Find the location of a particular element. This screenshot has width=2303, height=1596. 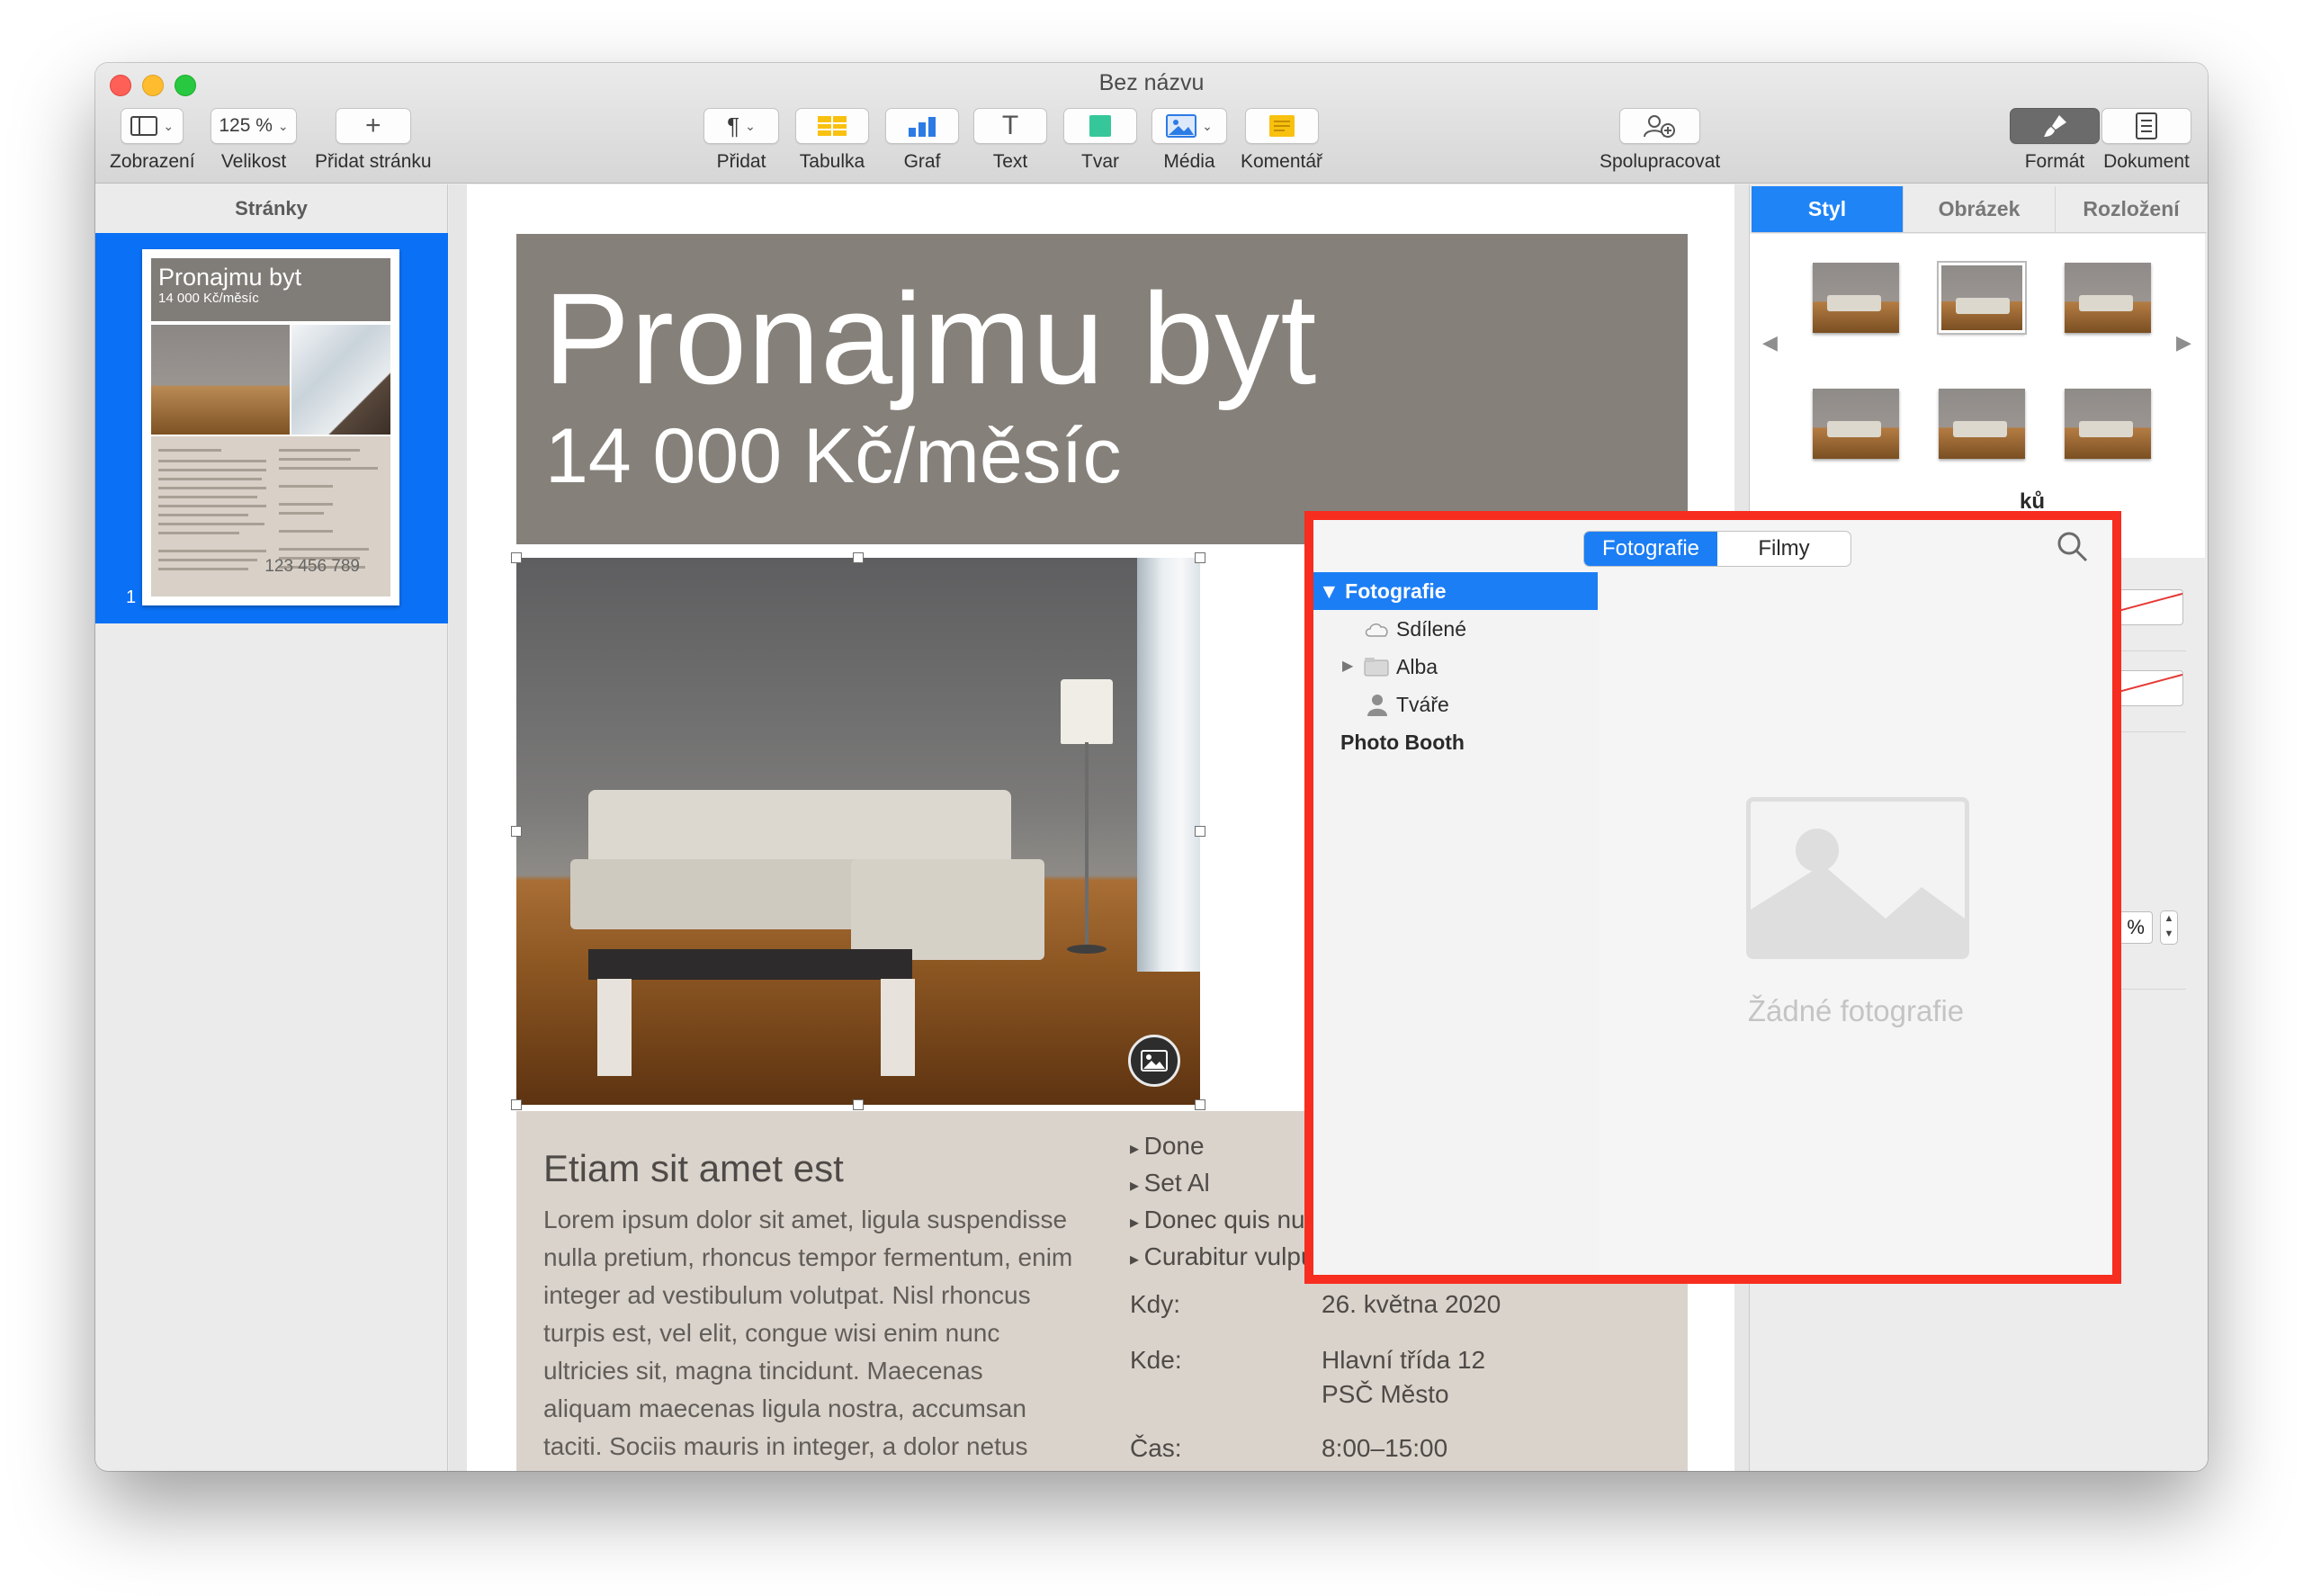

insert-button: ¶ ⌄ is located at coordinates (741, 126).